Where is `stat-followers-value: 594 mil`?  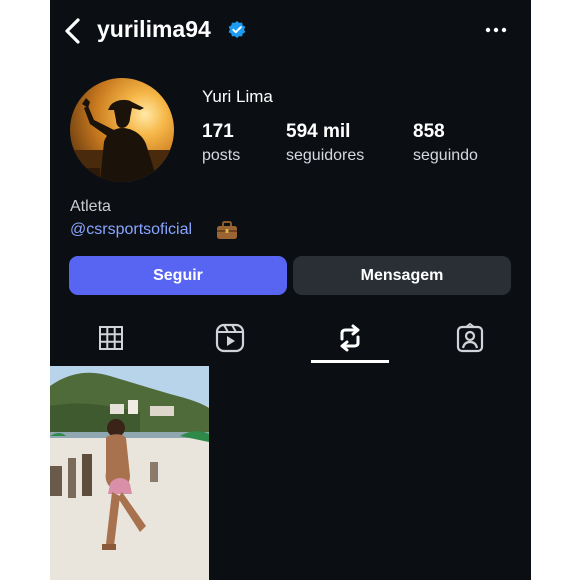 stat-followers-value: 594 mil is located at coordinates (318, 131).